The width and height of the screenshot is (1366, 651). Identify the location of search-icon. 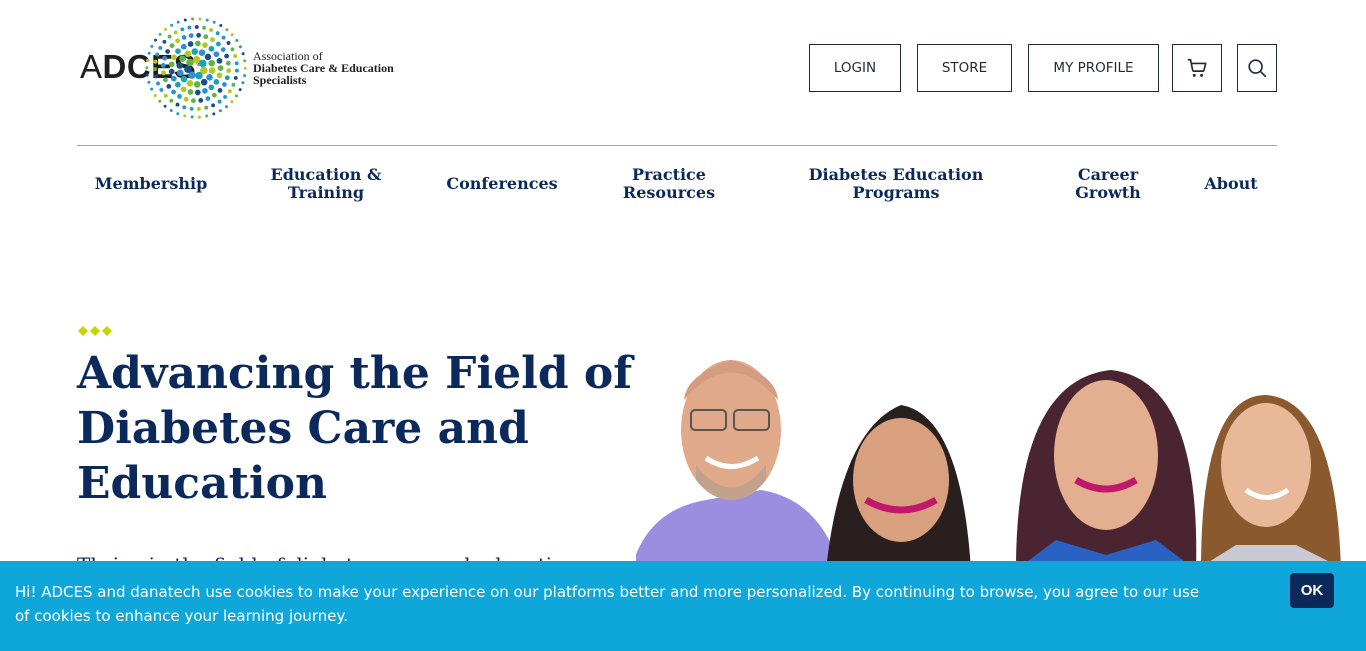
(1257, 68).